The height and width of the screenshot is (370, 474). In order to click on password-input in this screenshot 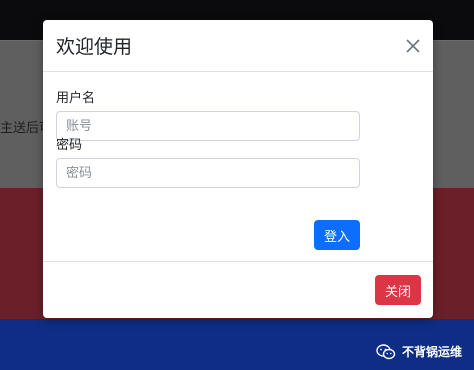, I will do `click(208, 173)`.